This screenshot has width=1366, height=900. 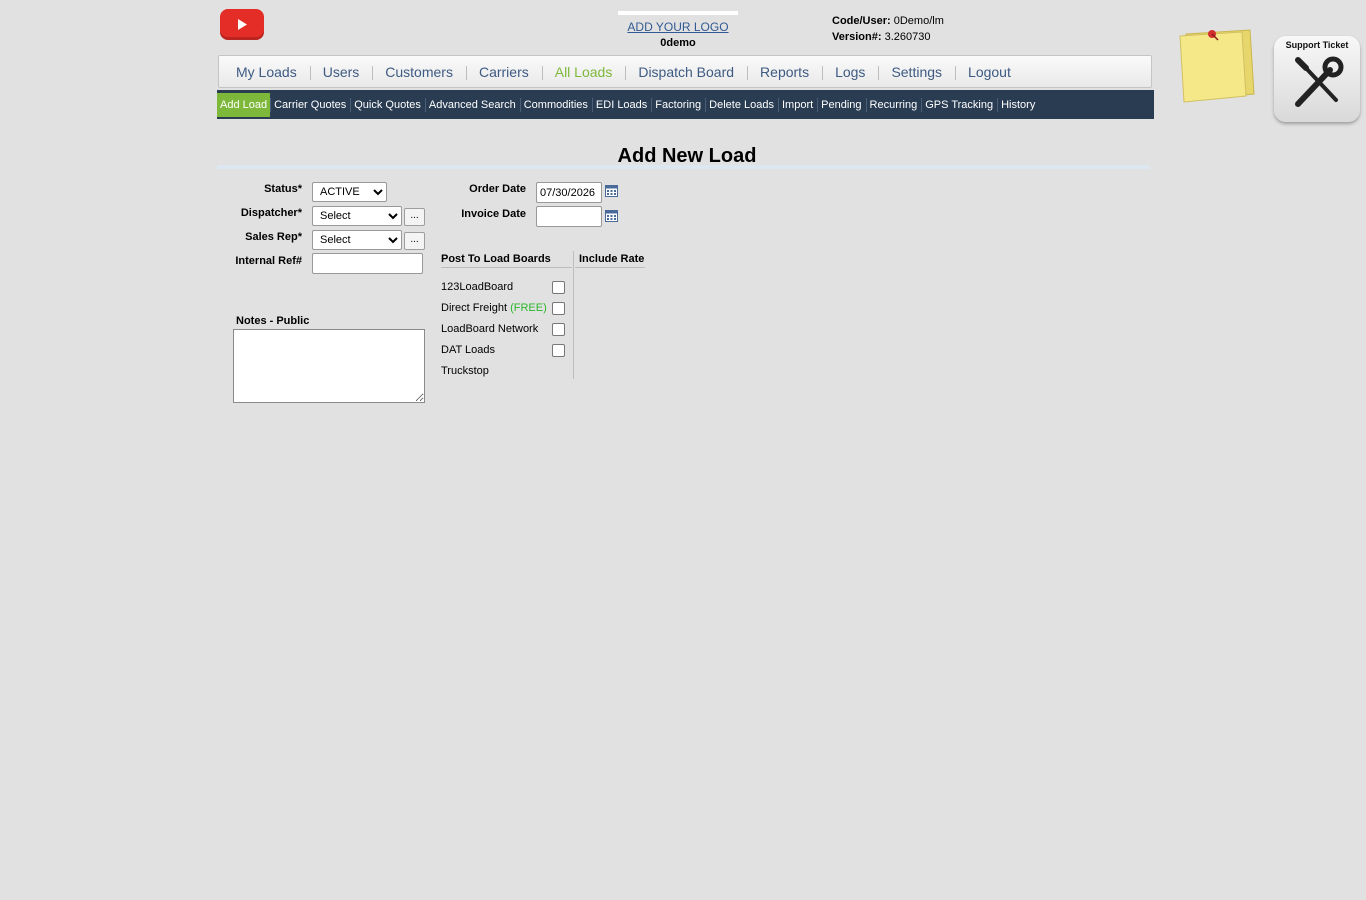 What do you see at coordinates (583, 72) in the screenshot?
I see `nav-all-loads: All Loads` at bounding box center [583, 72].